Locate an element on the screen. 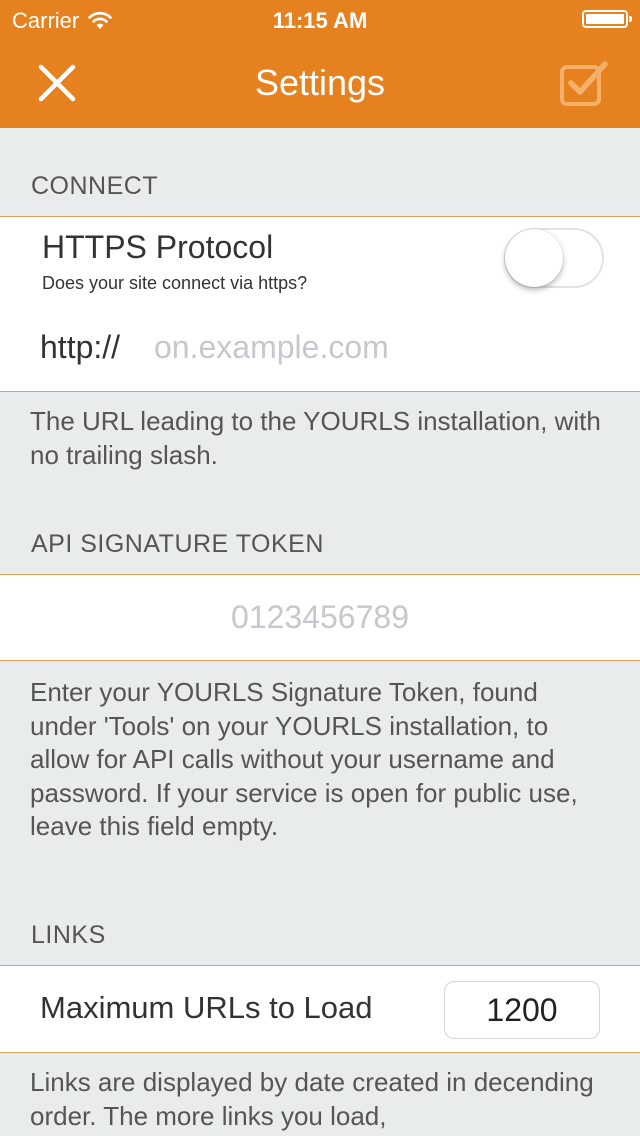 This screenshot has height=1136, width=640. section-header-links: LINKS is located at coordinates (68, 935).